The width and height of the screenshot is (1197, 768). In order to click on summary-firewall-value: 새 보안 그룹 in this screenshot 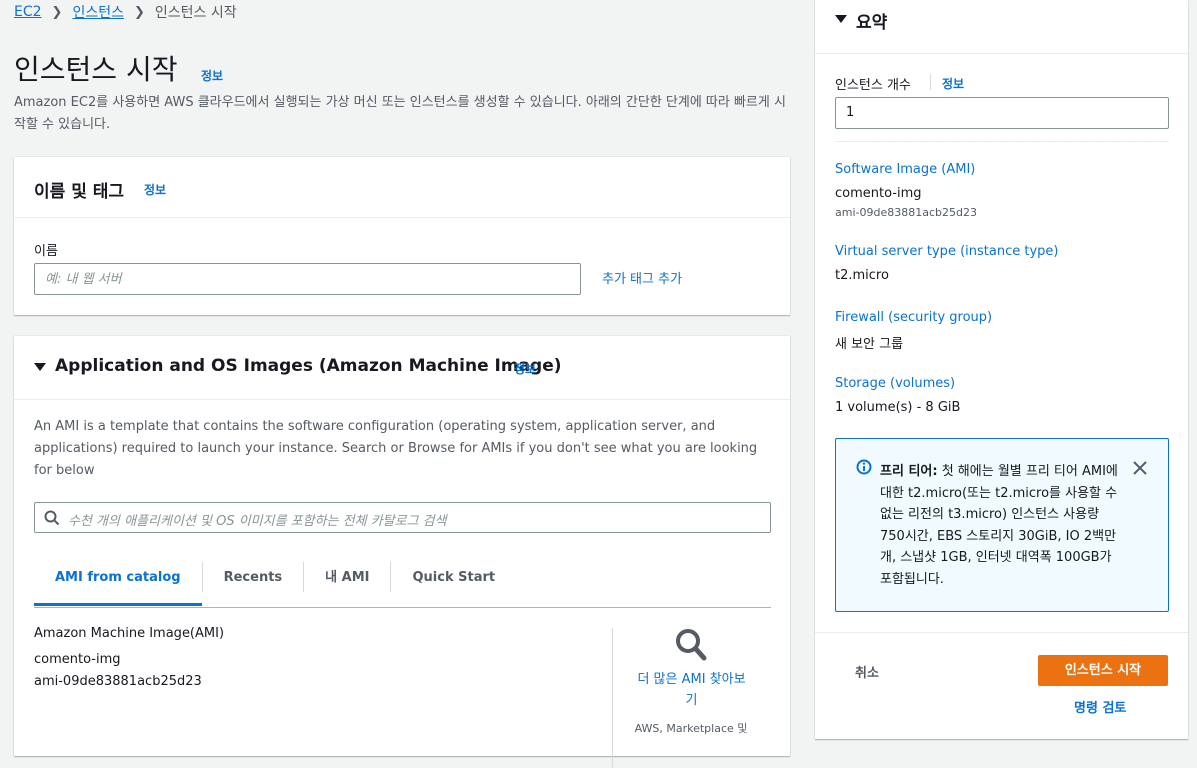, I will do `click(869, 344)`.